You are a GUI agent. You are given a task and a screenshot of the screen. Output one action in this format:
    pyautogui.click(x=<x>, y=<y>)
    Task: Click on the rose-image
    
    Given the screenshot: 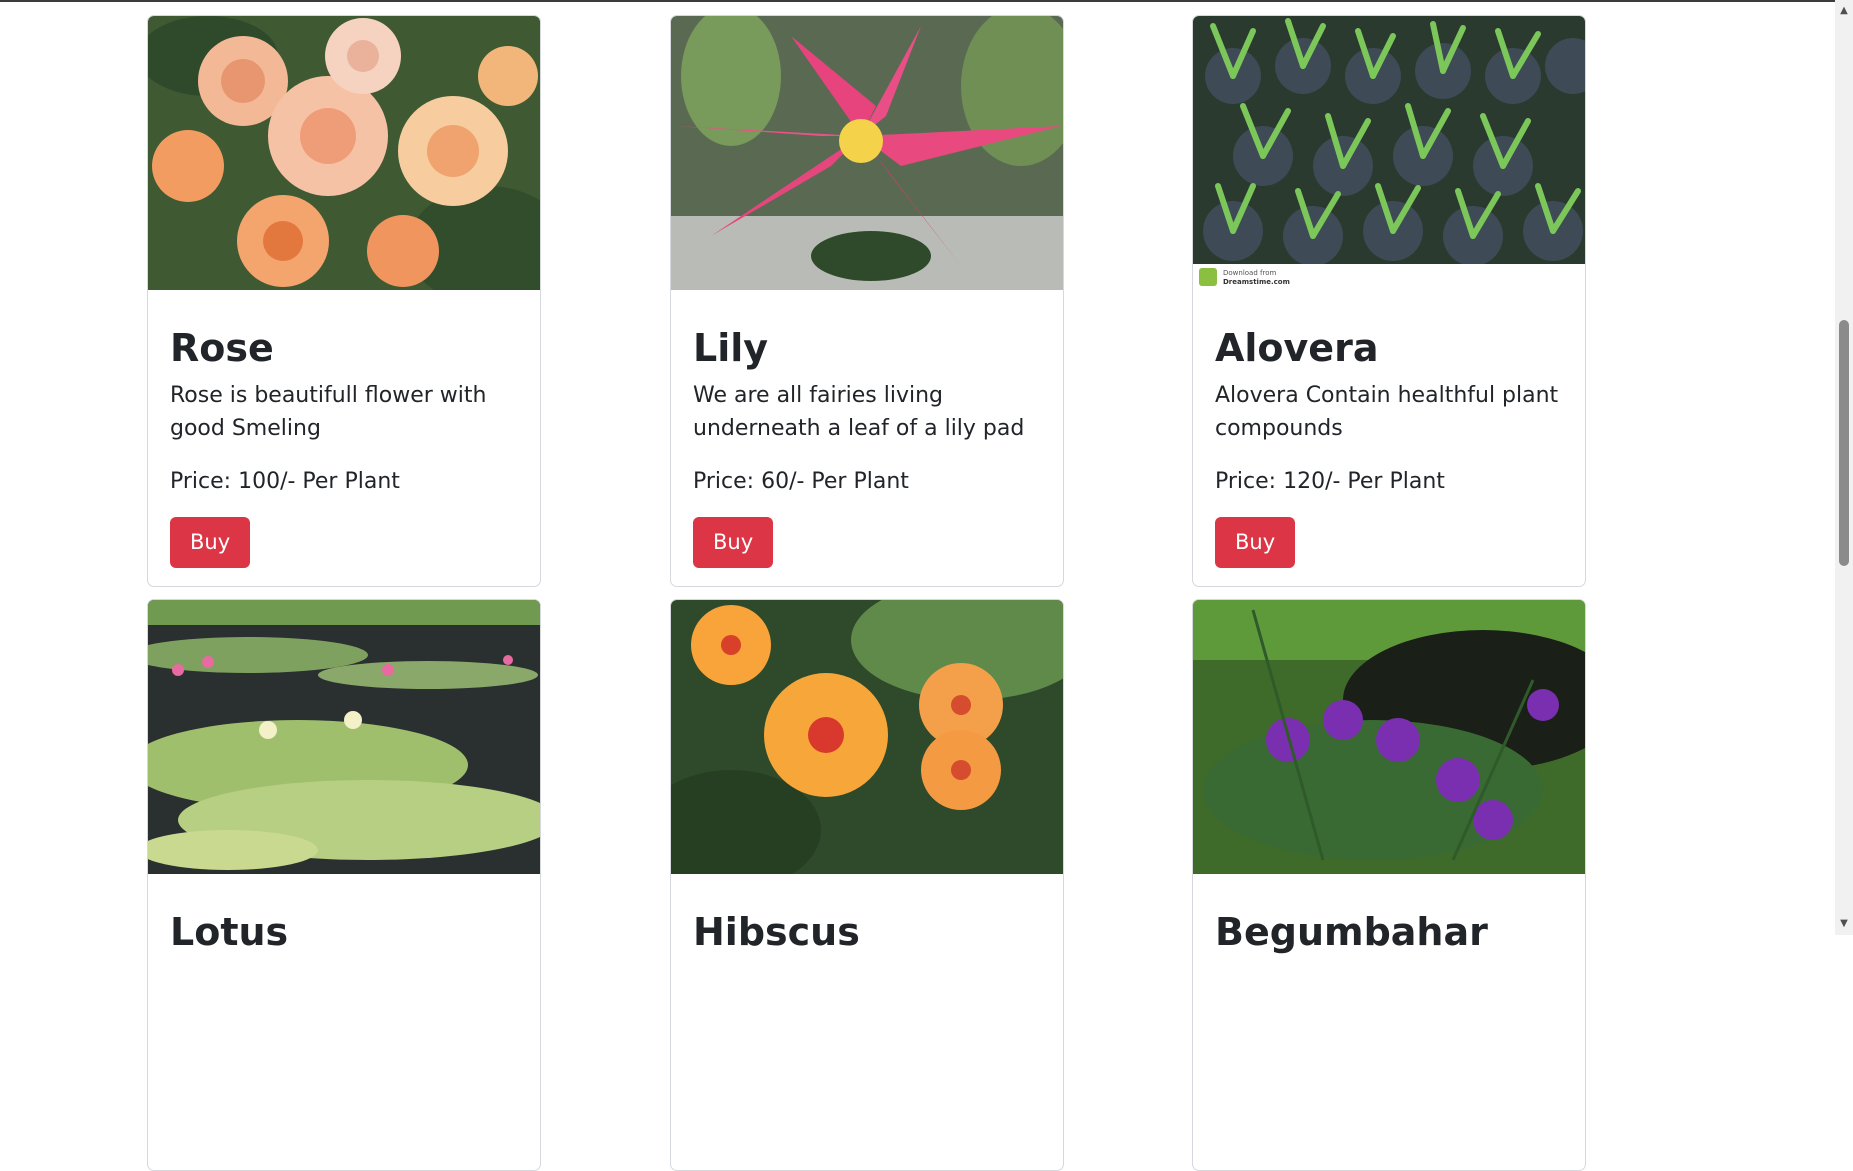 What is the action you would take?
    pyautogui.click(x=344, y=153)
    